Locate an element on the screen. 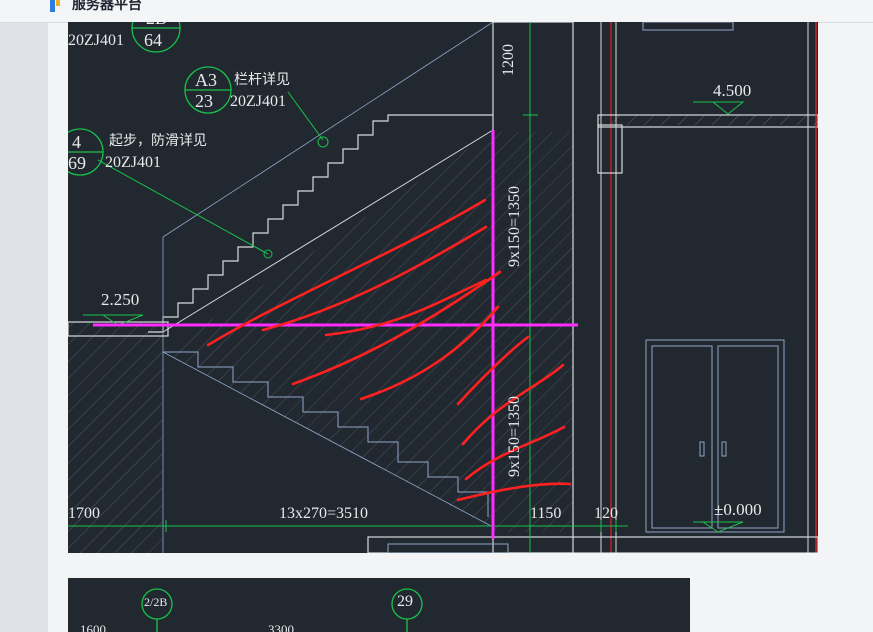  ref-4-69-top: 4 is located at coordinates (76, 142).